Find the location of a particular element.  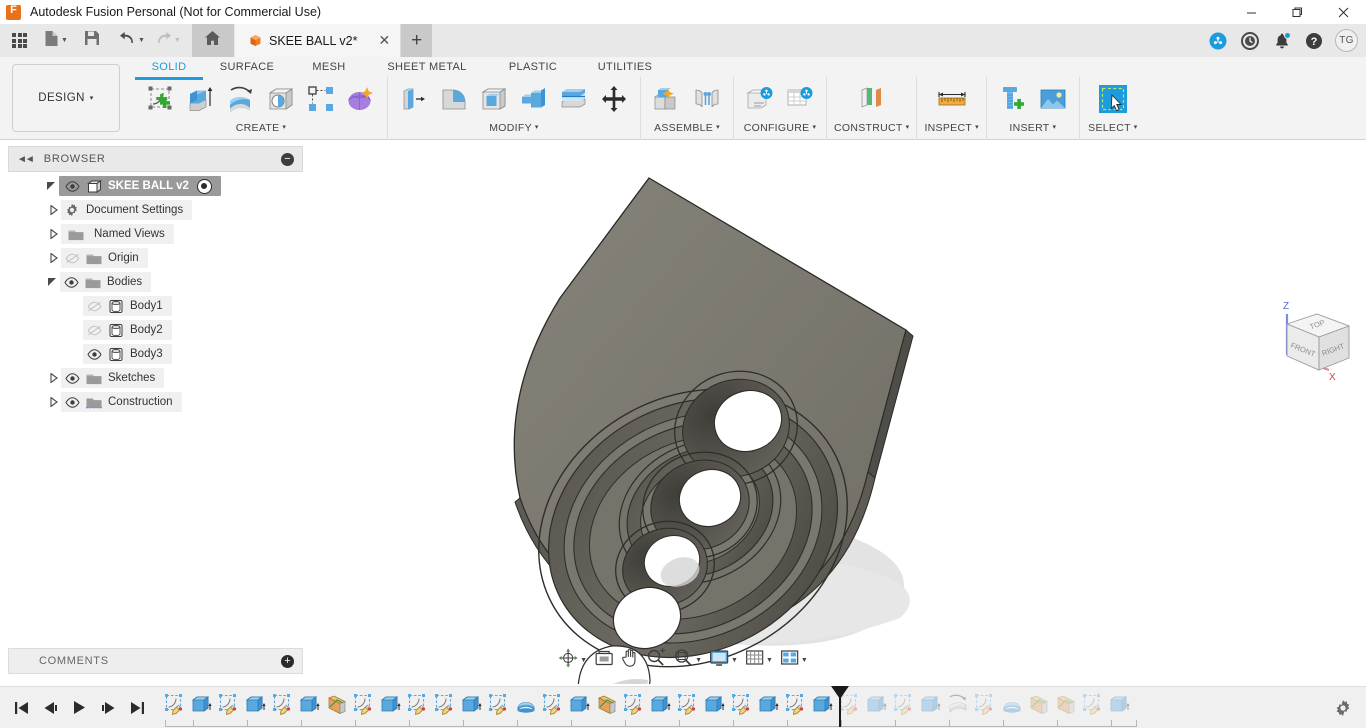

document-tab: SKEE BALL v2* ✕ is located at coordinates (318, 40).